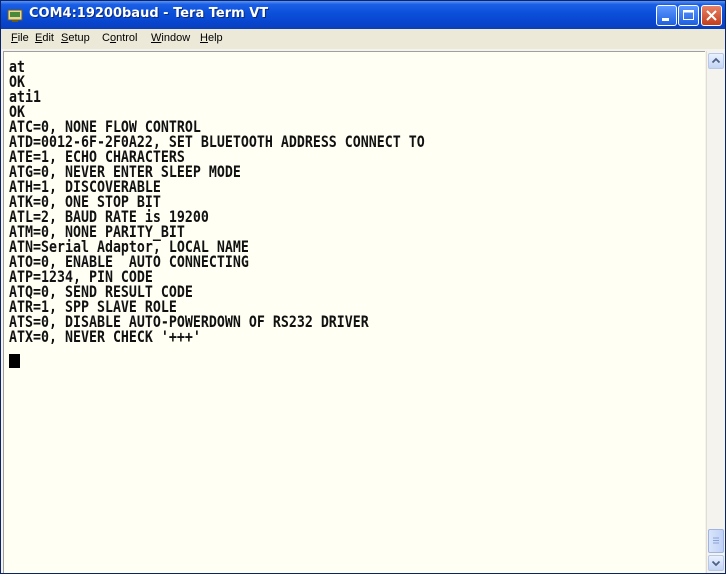  Describe the element at coordinates (715, 312) in the screenshot. I see `vertical-scrollbar` at that location.